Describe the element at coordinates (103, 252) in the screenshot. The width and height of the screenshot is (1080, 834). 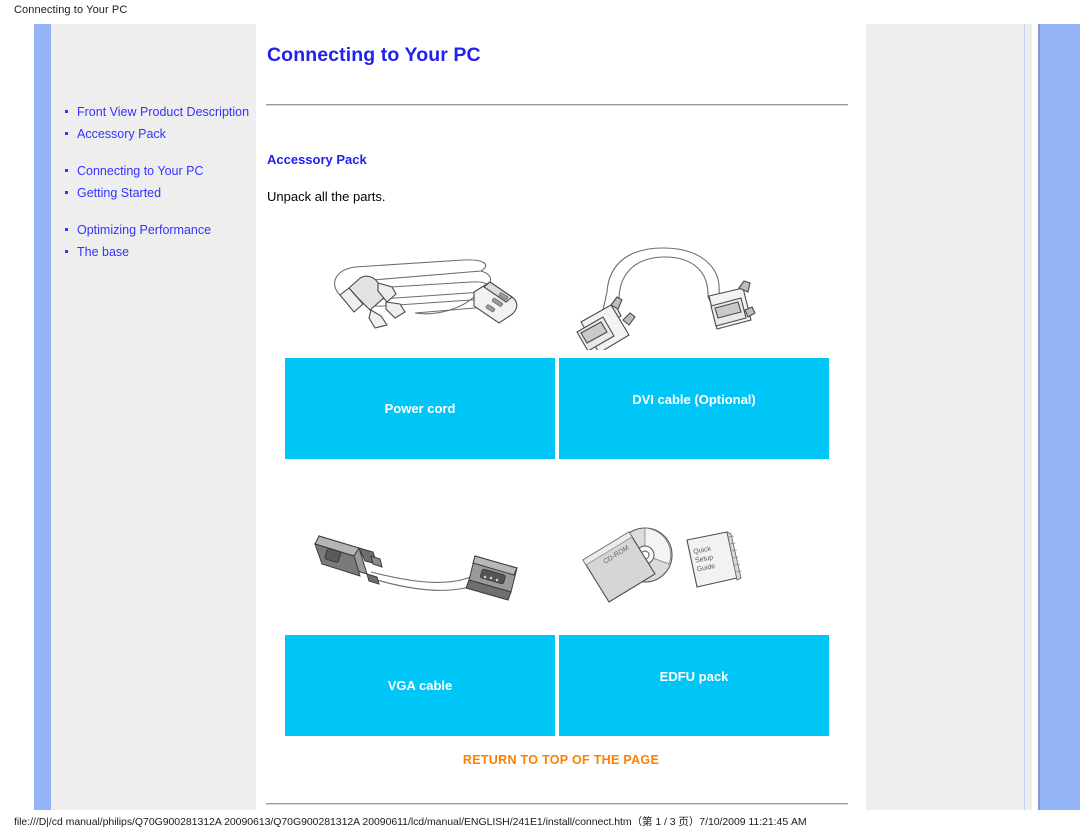
I see `sidebar-link-the-base: The base` at that location.